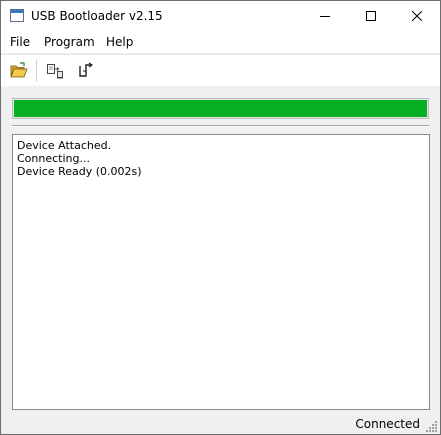  What do you see at coordinates (79, 171) in the screenshot?
I see `log-line: Device Ready (0.002s)` at bounding box center [79, 171].